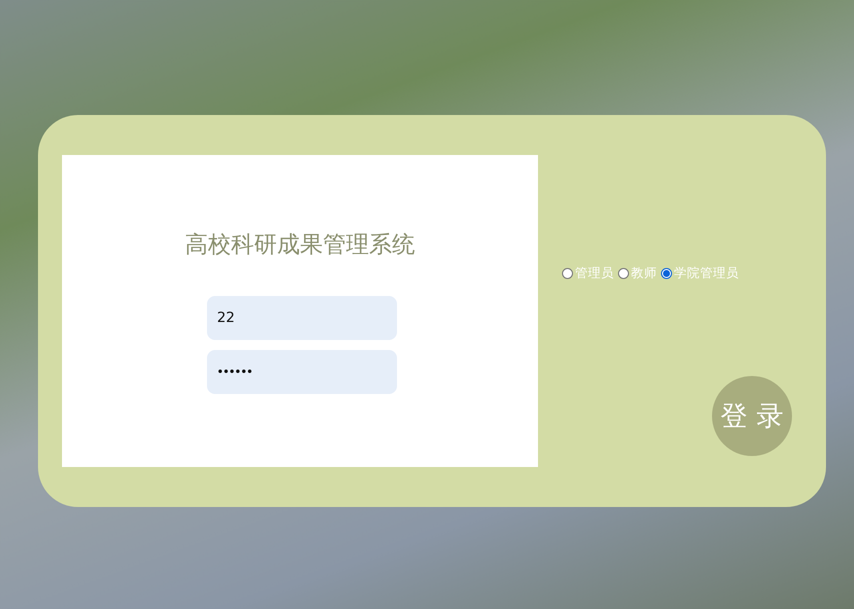  Describe the element at coordinates (302, 318) in the screenshot. I see `username-field: 22` at that location.